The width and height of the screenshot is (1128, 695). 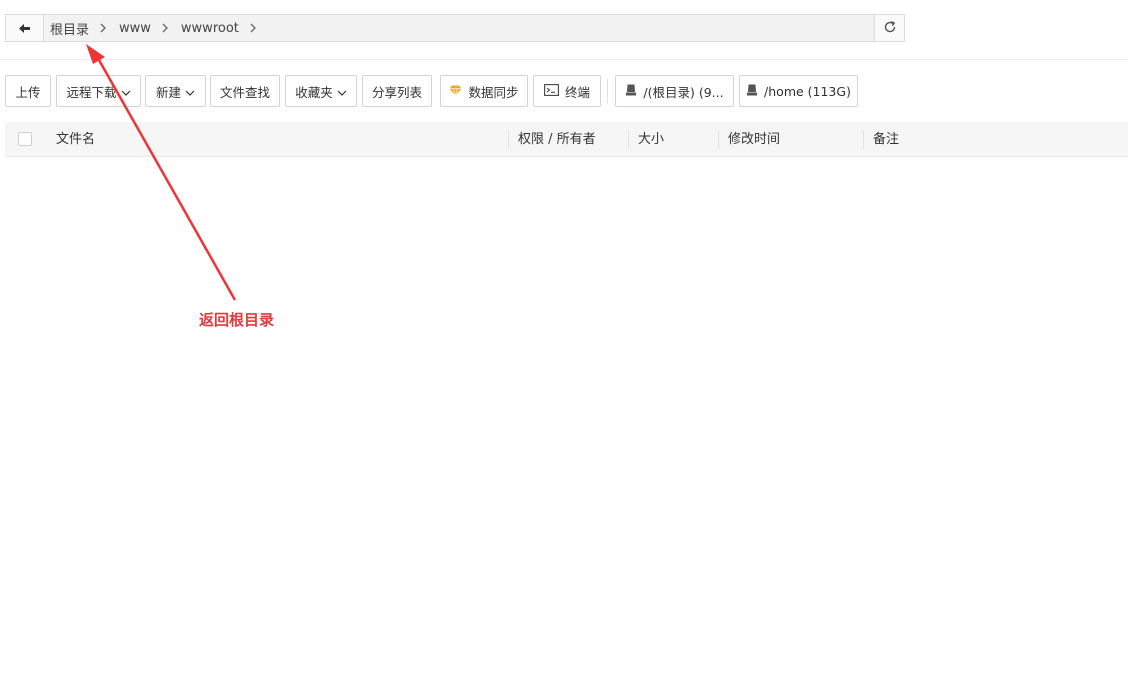 What do you see at coordinates (161, 172) in the screenshot?
I see `annotation-arrow` at bounding box center [161, 172].